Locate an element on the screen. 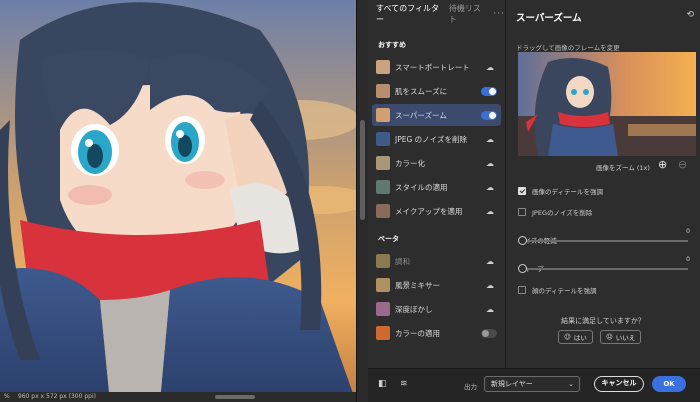 The image size is (700, 402). cancel-button: キャンセル is located at coordinates (619, 384).